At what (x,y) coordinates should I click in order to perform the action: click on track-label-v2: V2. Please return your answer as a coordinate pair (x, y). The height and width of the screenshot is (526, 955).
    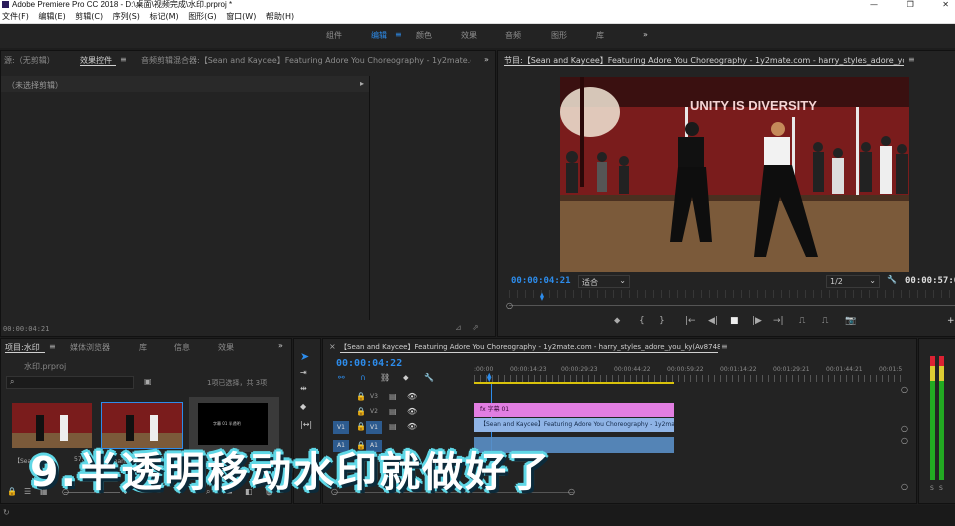
    Looking at the image, I should click on (374, 411).